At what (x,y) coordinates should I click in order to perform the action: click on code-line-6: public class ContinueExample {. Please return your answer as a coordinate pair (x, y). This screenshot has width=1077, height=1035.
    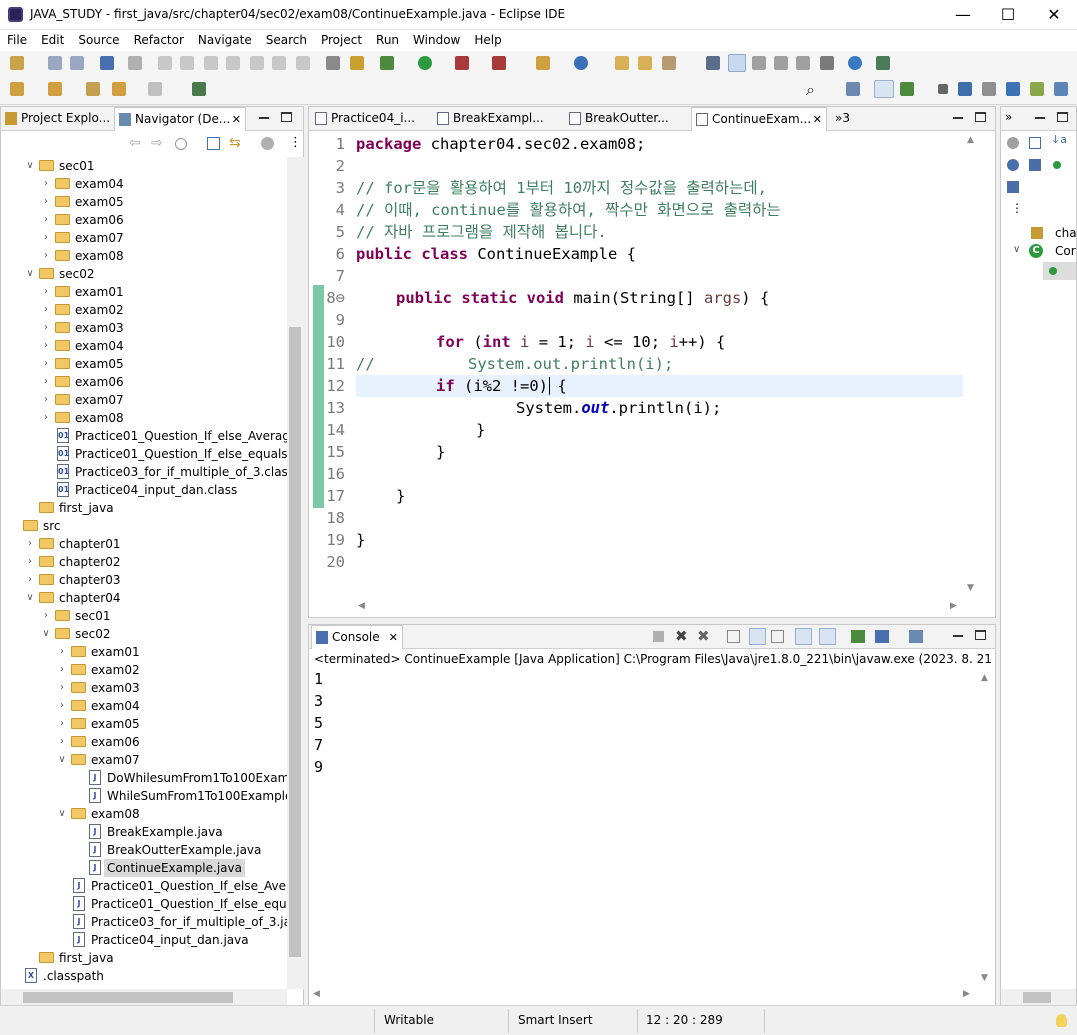
    Looking at the image, I should click on (496, 254).